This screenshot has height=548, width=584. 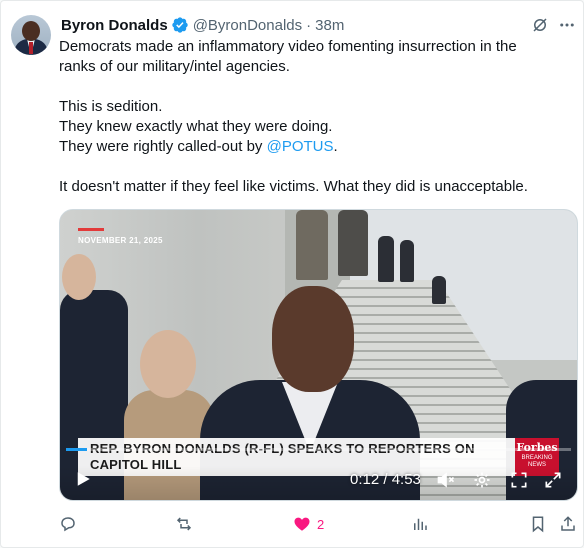 I want to click on forbes-brand: Forbes, so click(x=537, y=447).